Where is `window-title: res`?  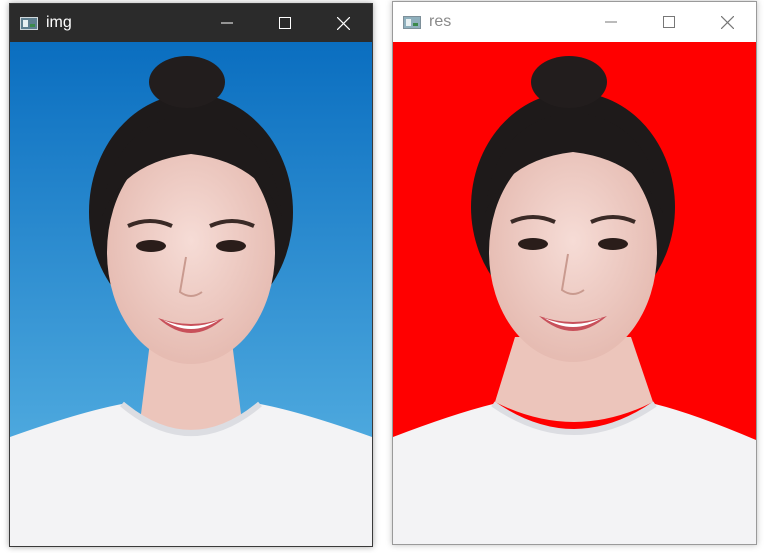 window-title: res is located at coordinates (440, 21).